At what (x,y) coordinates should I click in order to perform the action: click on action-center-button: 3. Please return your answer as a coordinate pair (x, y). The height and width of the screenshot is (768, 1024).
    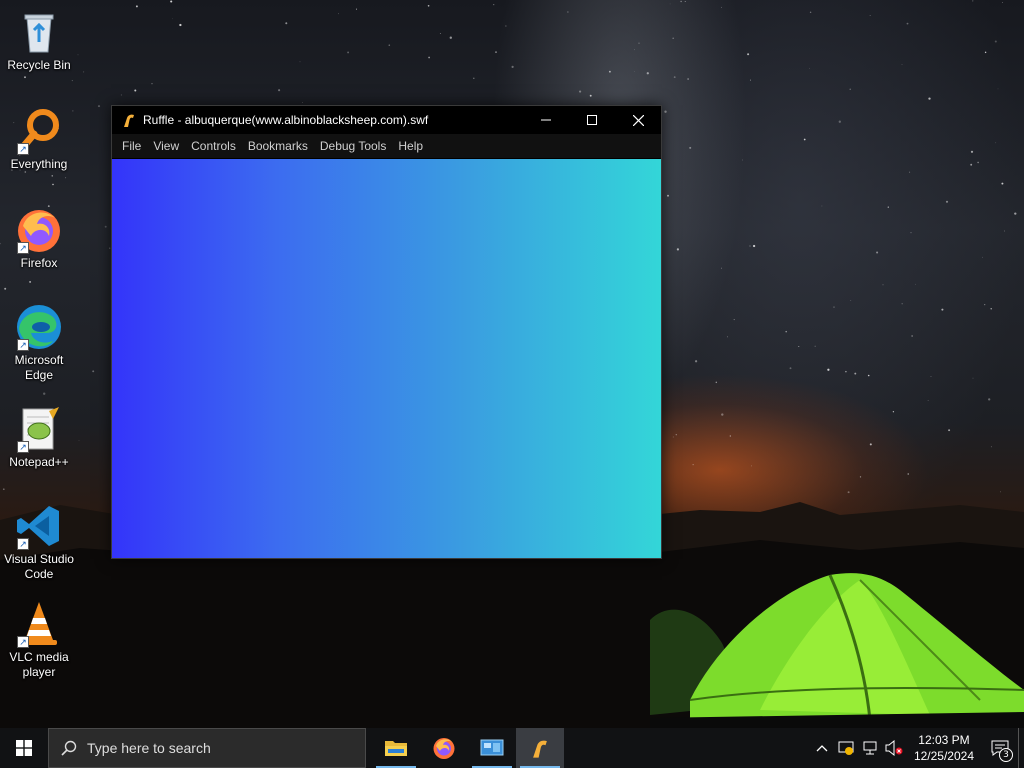
    Looking at the image, I should click on (1000, 748).